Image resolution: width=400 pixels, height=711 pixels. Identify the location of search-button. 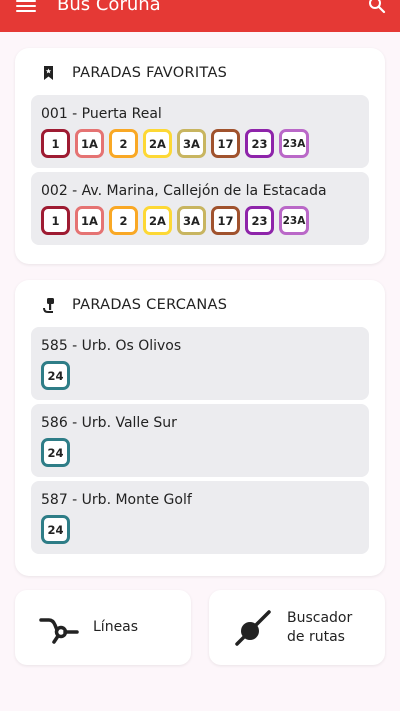
(377, 7).